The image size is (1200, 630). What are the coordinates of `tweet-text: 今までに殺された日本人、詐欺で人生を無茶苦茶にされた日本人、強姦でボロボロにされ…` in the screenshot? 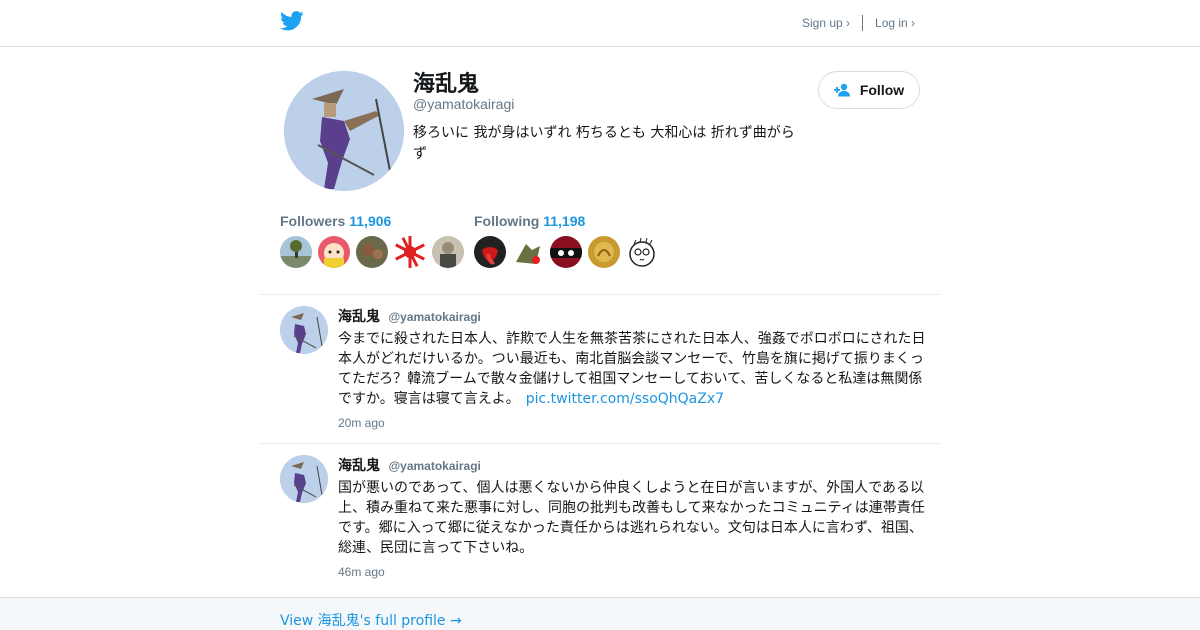 It's located at (634, 369).